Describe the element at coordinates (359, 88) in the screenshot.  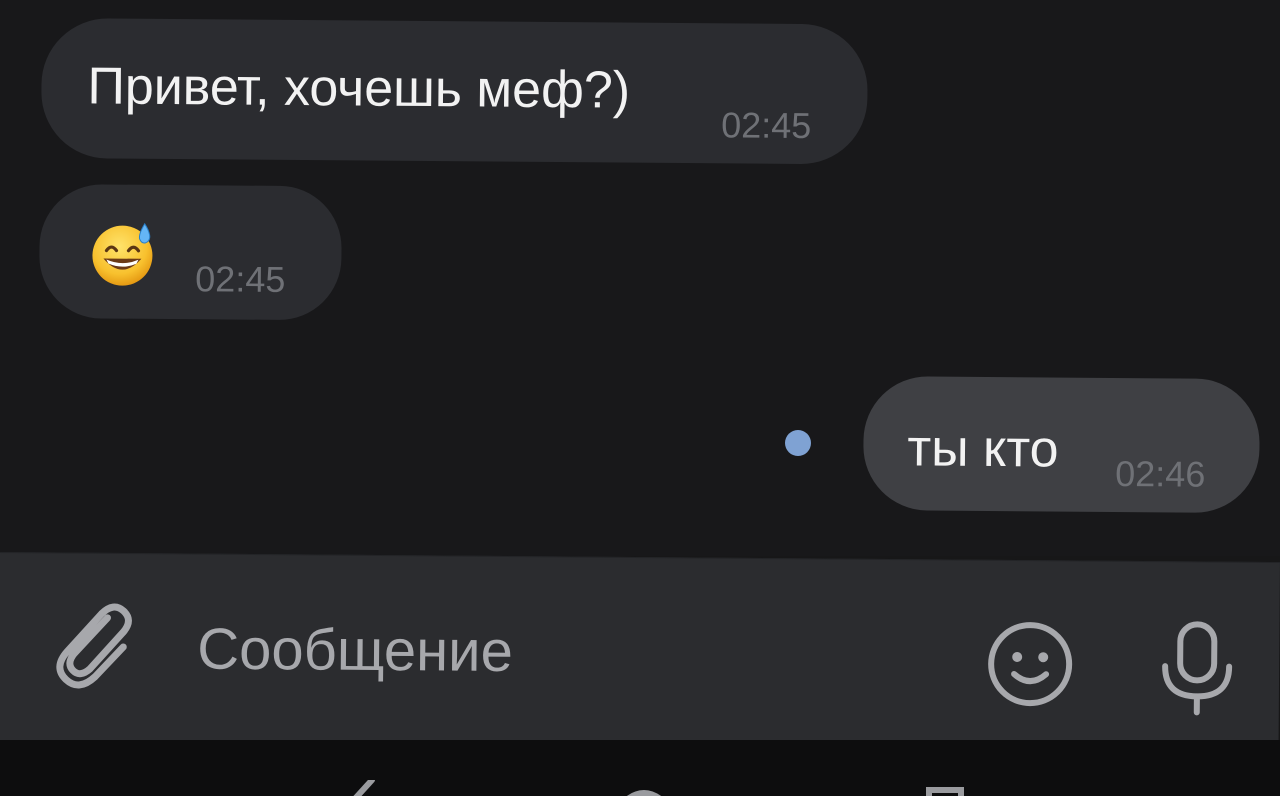
I see `message-text: Привет, хочешь меф?)` at that location.